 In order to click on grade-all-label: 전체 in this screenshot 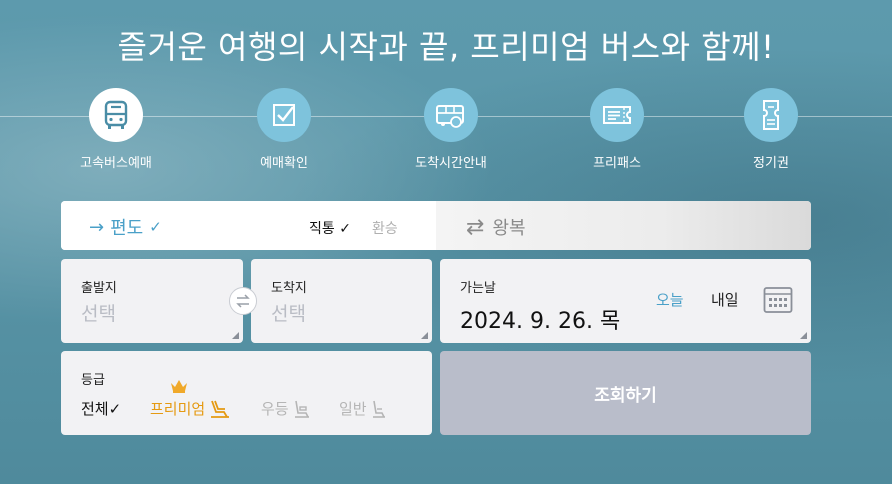, I will do `click(95, 409)`.